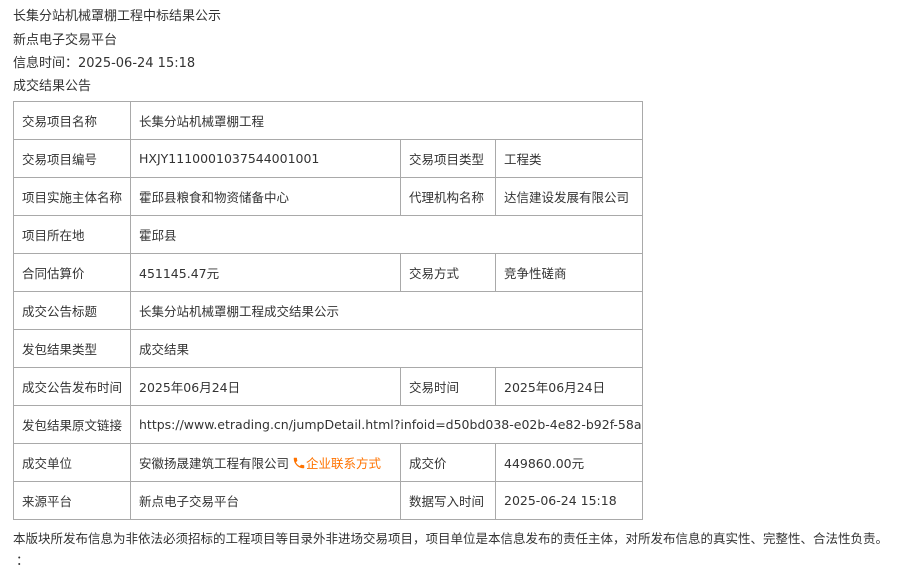  Describe the element at coordinates (72, 424) in the screenshot. I see `original-link-label: 发包结果原文链接` at that location.